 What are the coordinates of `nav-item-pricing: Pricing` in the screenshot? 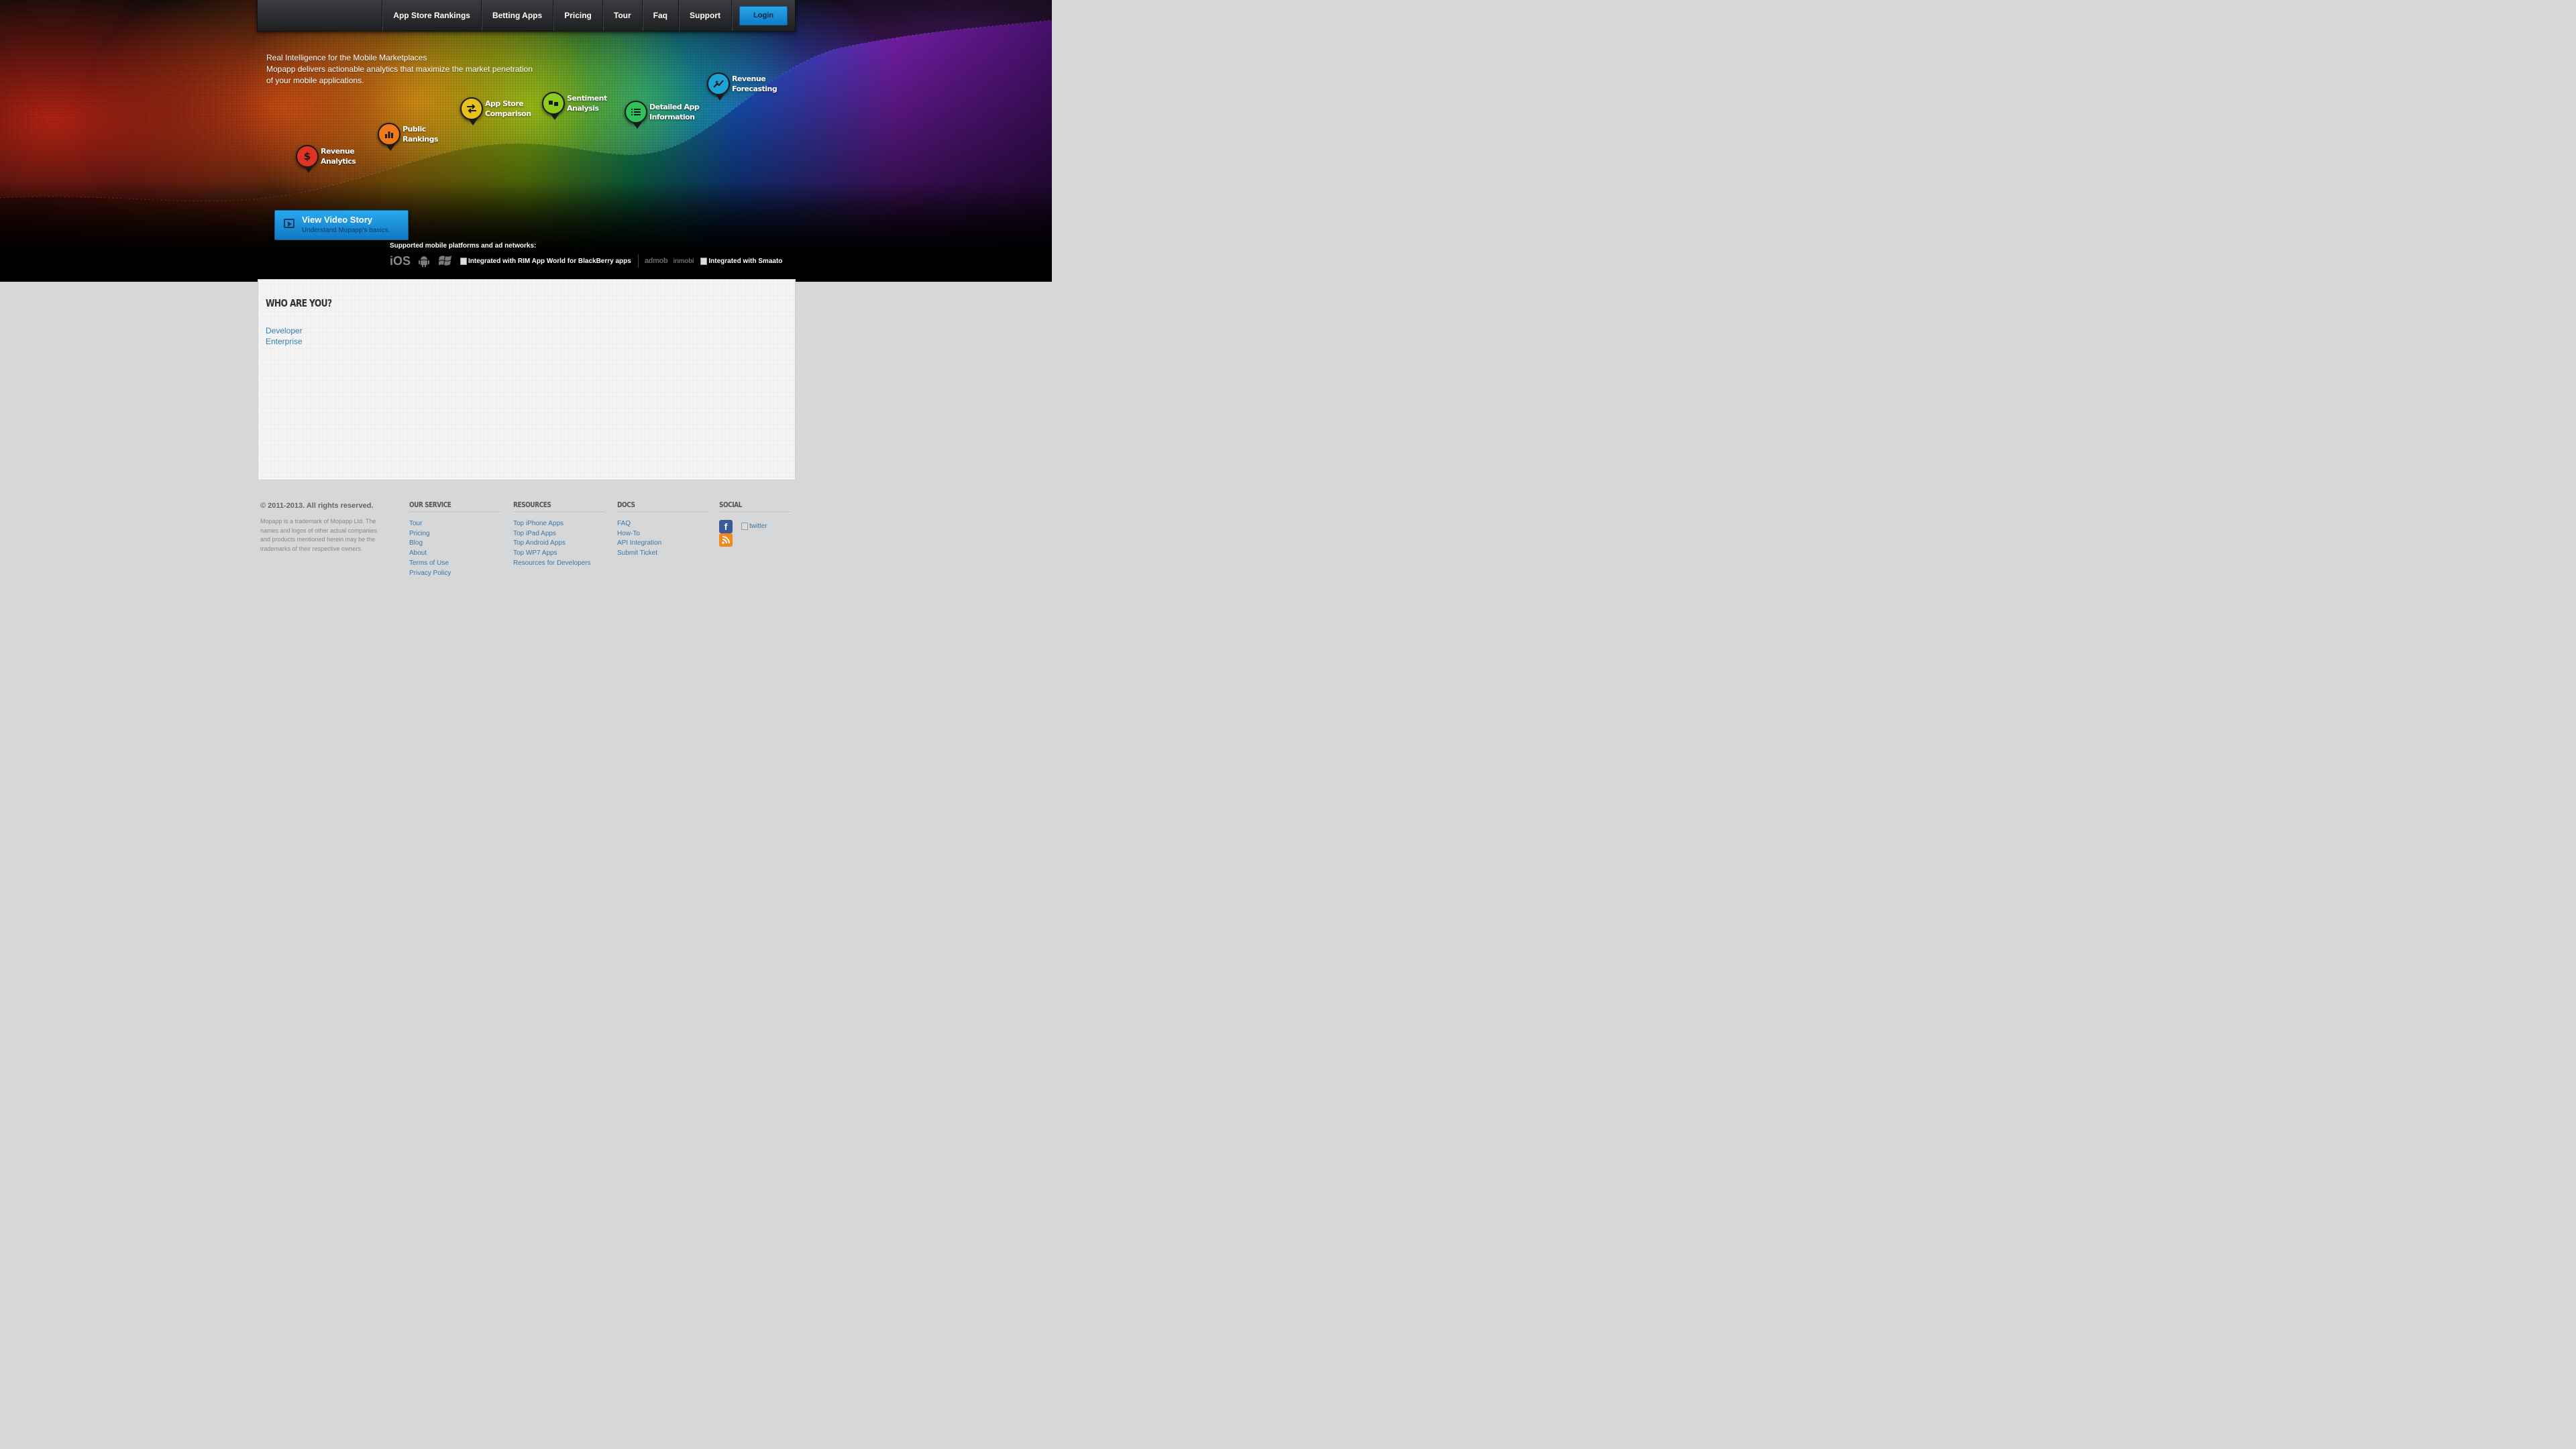 It's located at (577, 15).